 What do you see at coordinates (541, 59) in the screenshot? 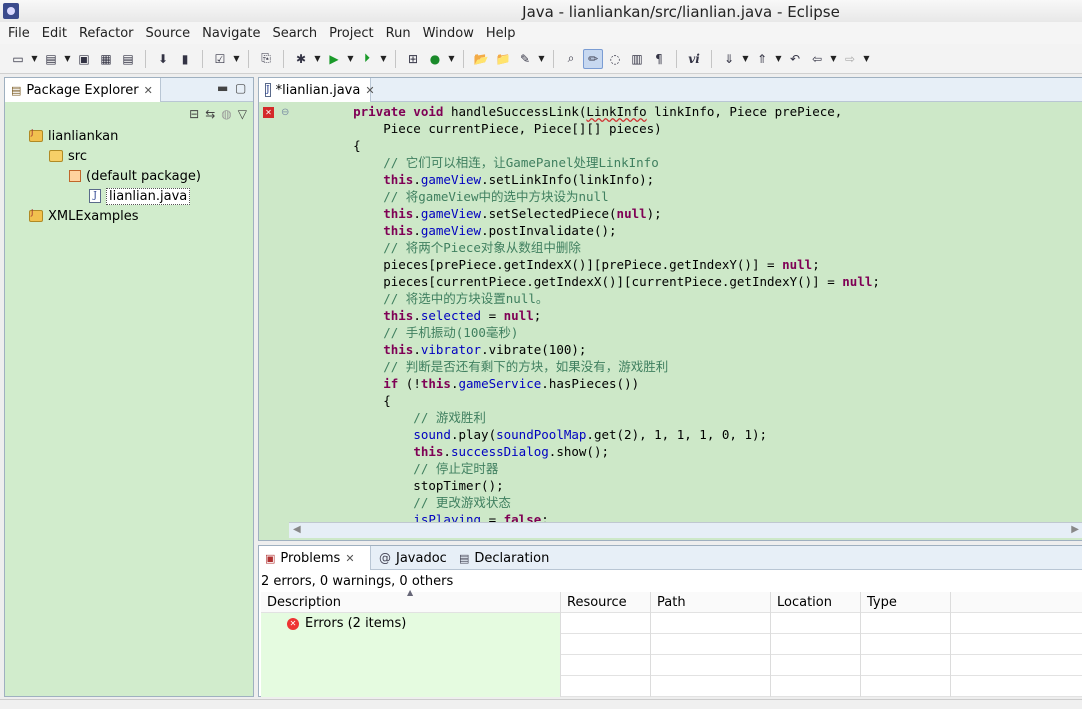
I see `wand-dropdown-icon: ▼` at bounding box center [541, 59].